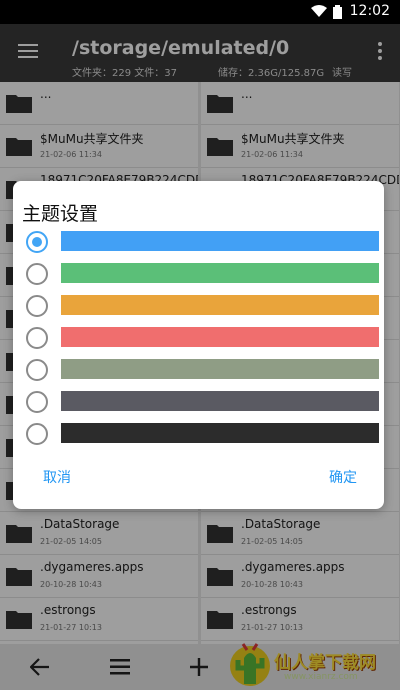  What do you see at coordinates (369, 11) in the screenshot?
I see `clock: 12:02` at bounding box center [369, 11].